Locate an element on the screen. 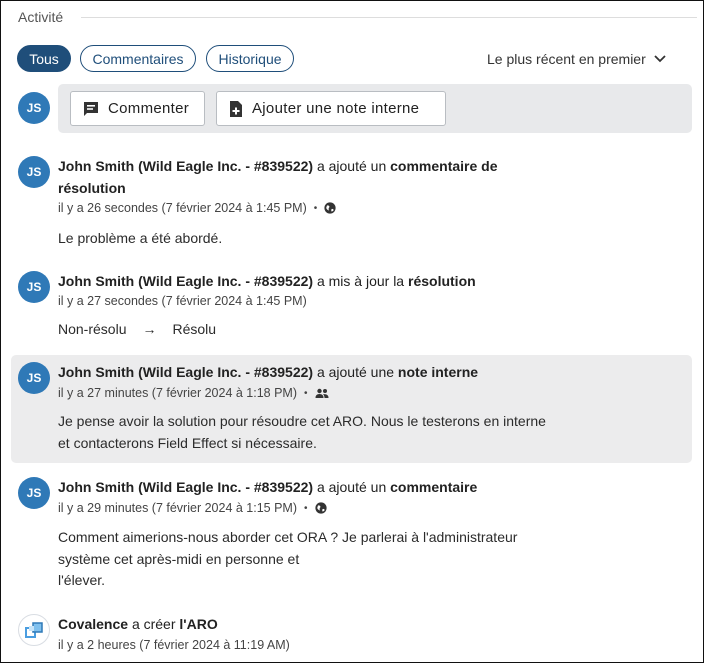  status-to: Résolu is located at coordinates (194, 329).